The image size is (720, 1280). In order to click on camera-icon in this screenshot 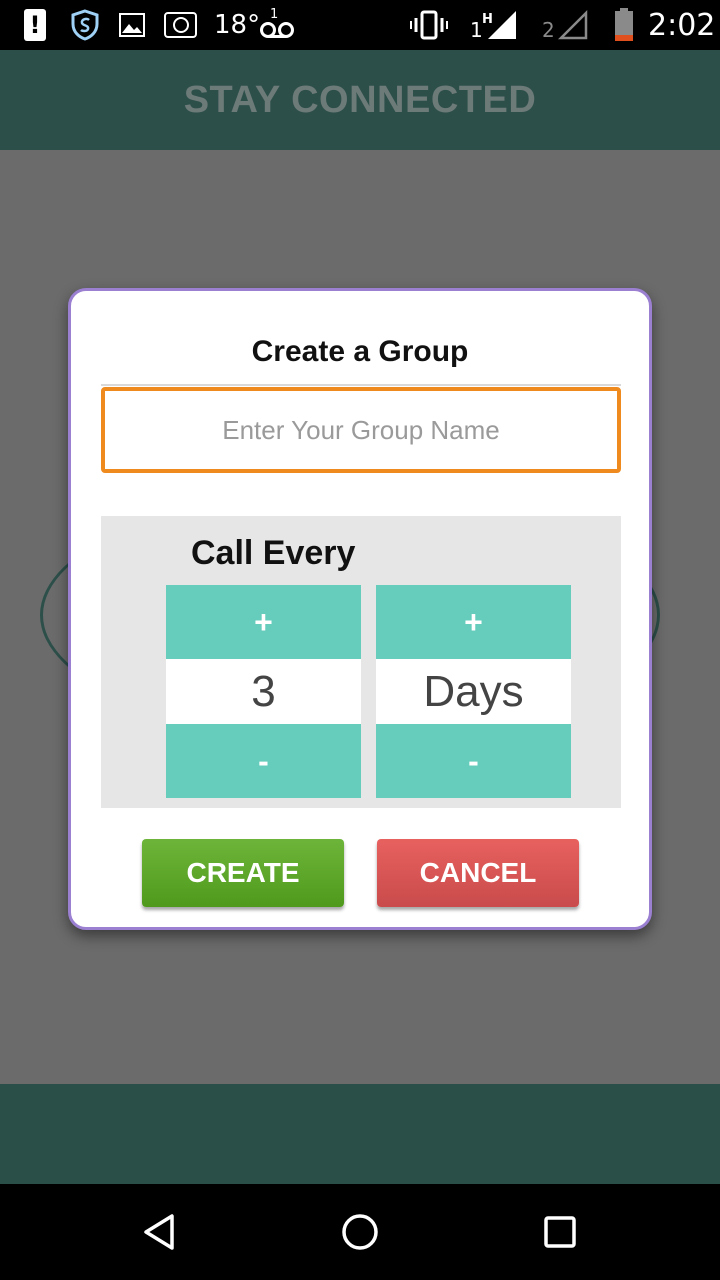, I will do `click(180, 25)`.